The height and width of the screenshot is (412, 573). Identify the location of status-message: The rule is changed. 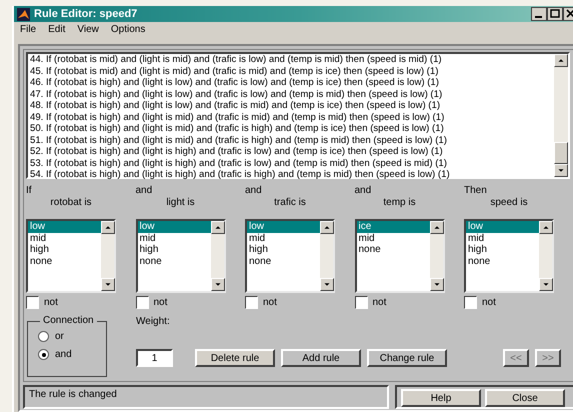
(206, 397).